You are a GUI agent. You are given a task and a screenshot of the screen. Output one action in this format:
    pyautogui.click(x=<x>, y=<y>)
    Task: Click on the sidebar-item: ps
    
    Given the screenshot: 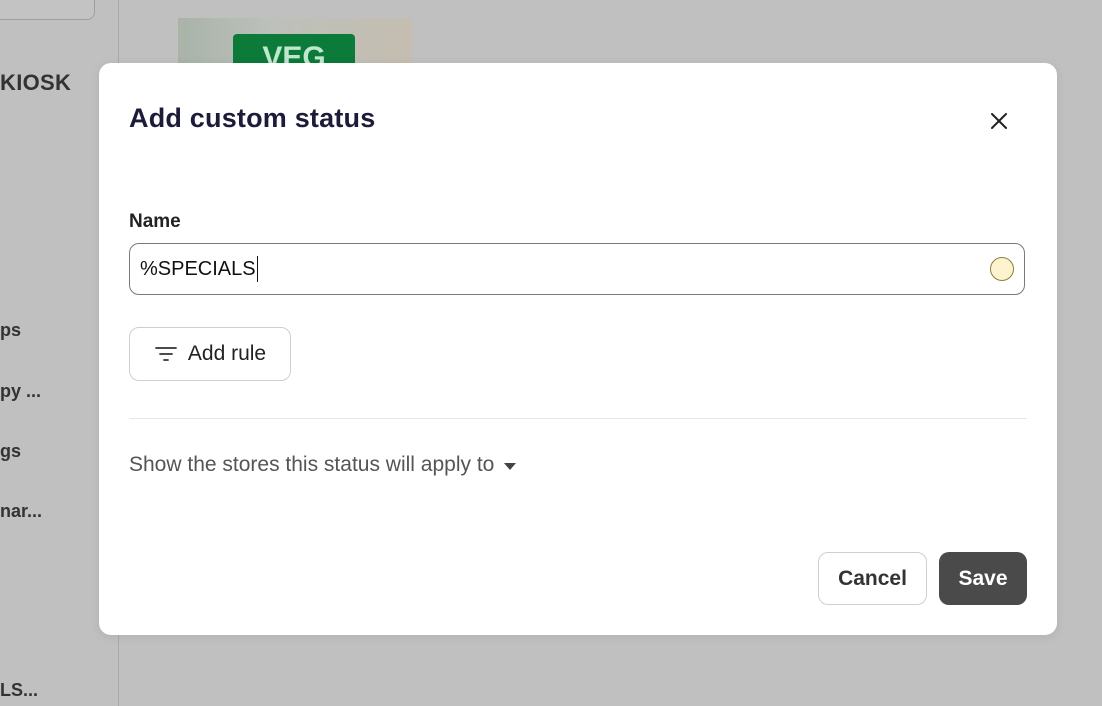 What is the action you would take?
    pyautogui.click(x=10, y=330)
    